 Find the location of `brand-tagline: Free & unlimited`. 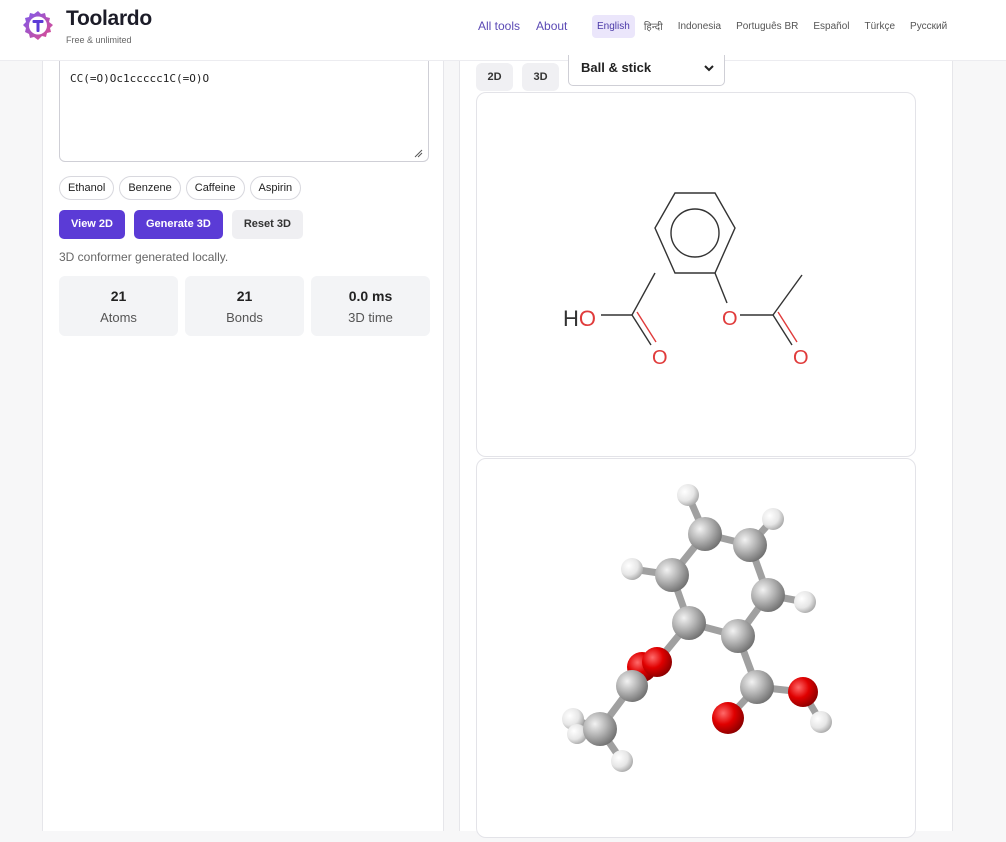

brand-tagline: Free & unlimited is located at coordinates (99, 40).